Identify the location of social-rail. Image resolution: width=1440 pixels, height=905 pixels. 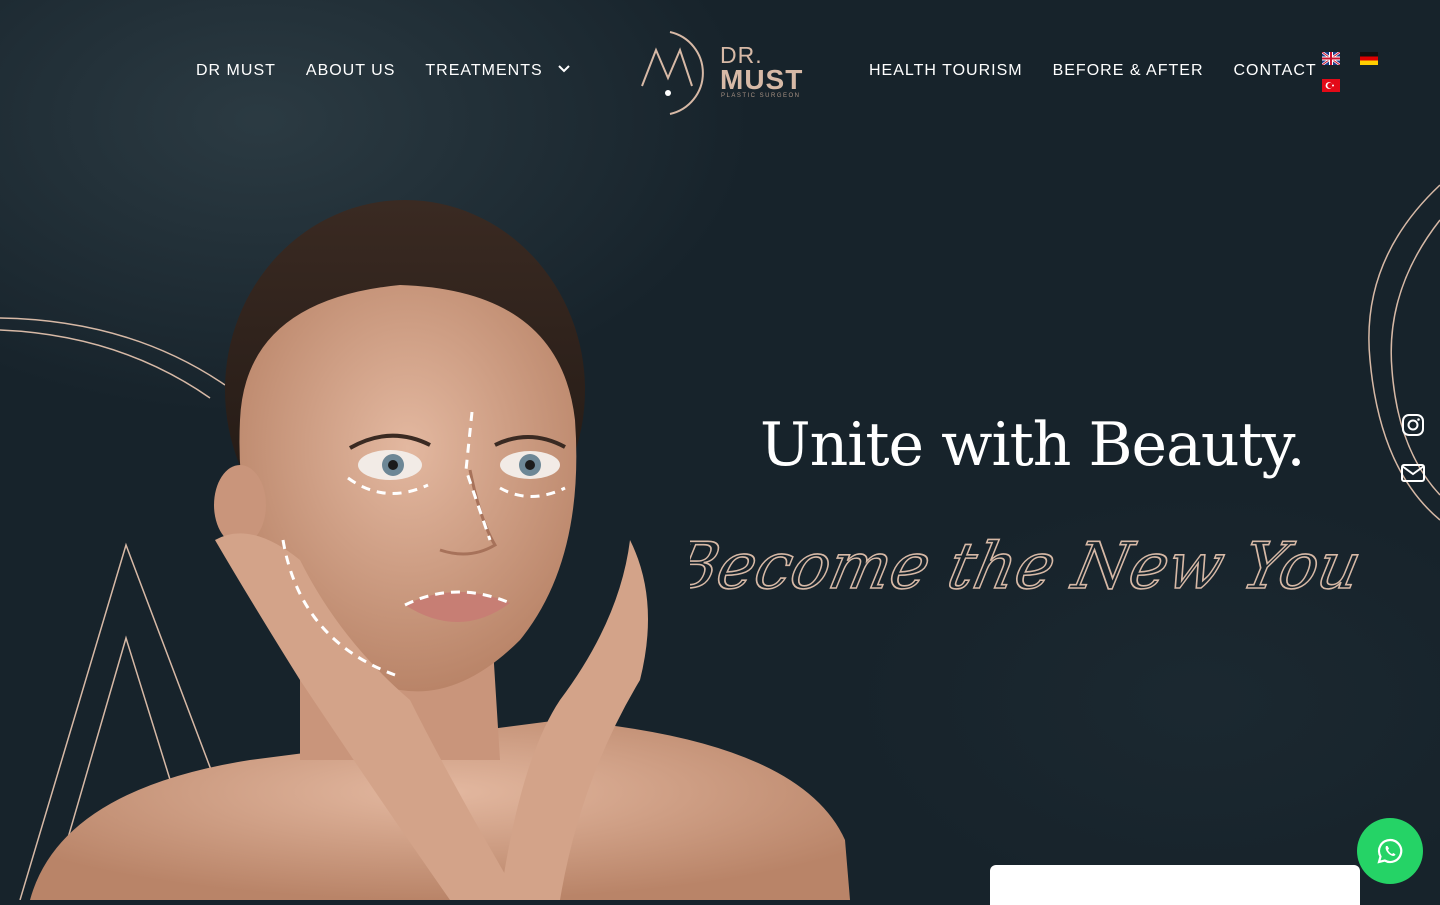
(1414, 460).